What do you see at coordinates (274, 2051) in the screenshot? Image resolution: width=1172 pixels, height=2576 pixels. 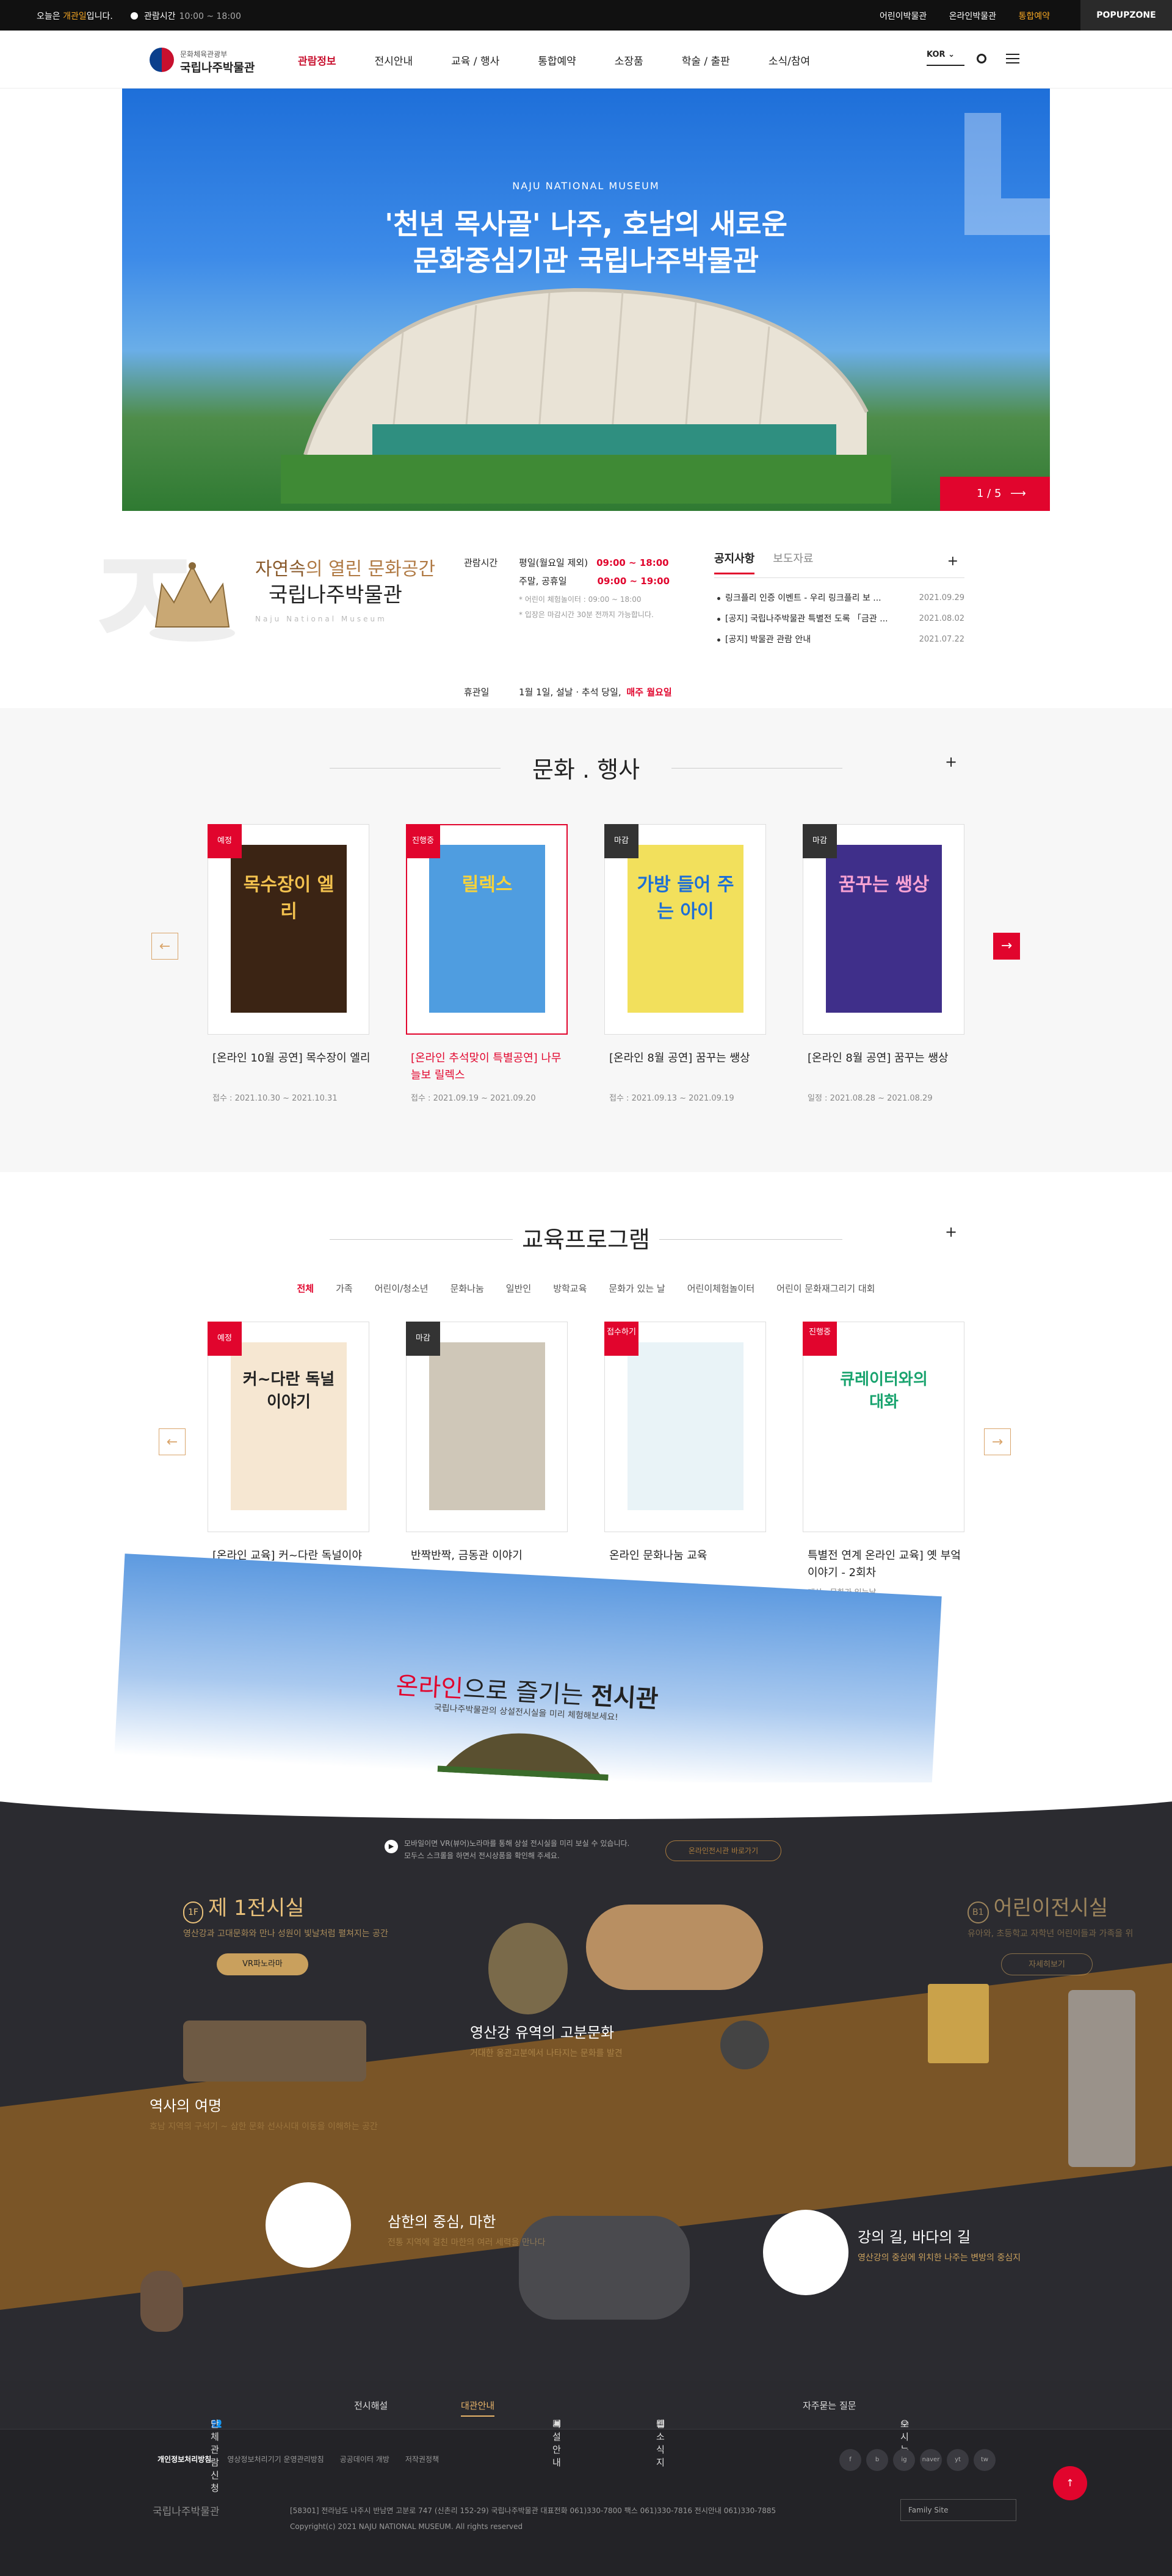 I see `bone-tools-image` at bounding box center [274, 2051].